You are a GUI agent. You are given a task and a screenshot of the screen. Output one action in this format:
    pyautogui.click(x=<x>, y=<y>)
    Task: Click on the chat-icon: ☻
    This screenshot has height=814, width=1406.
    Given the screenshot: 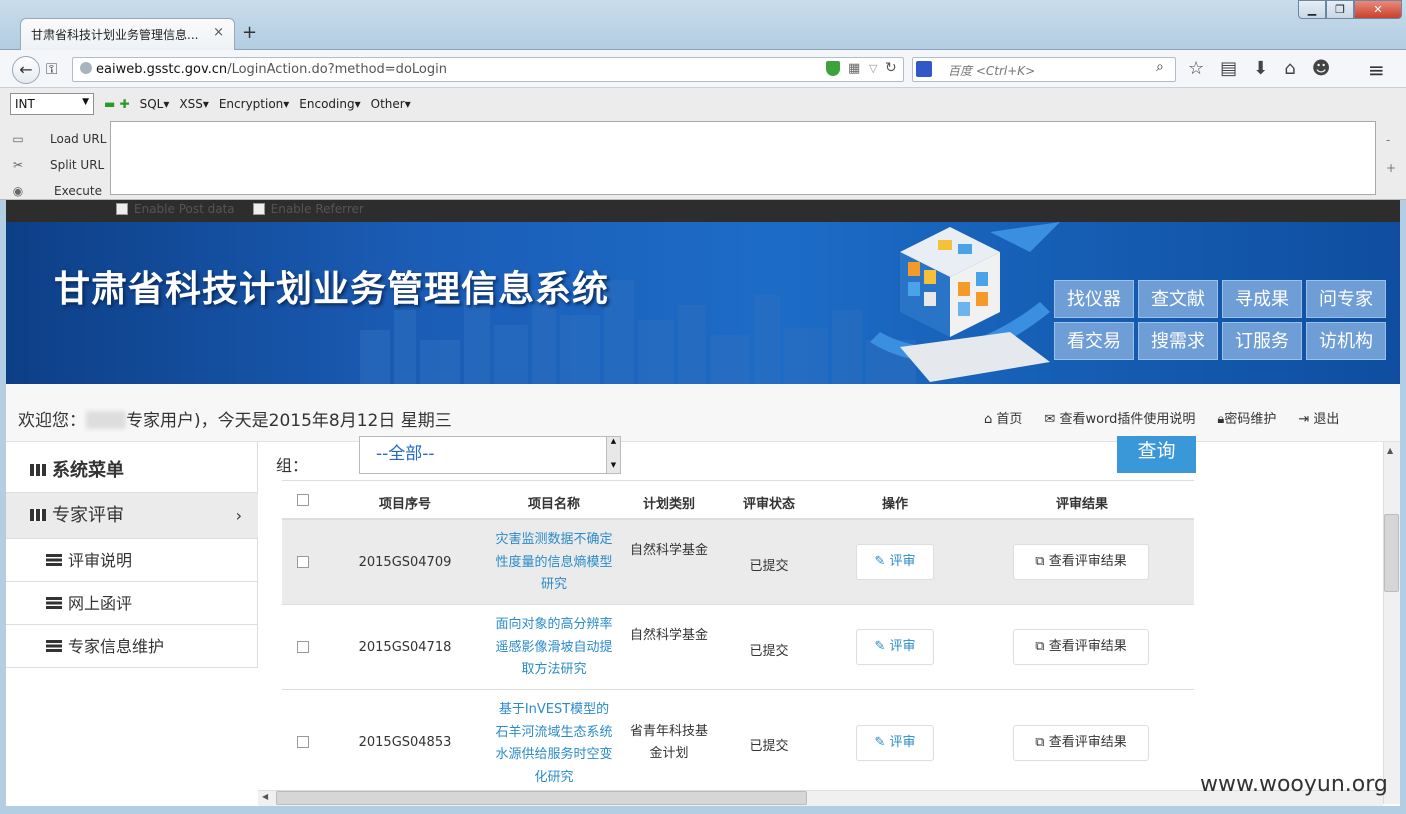 What is the action you would take?
    pyautogui.click(x=1321, y=68)
    